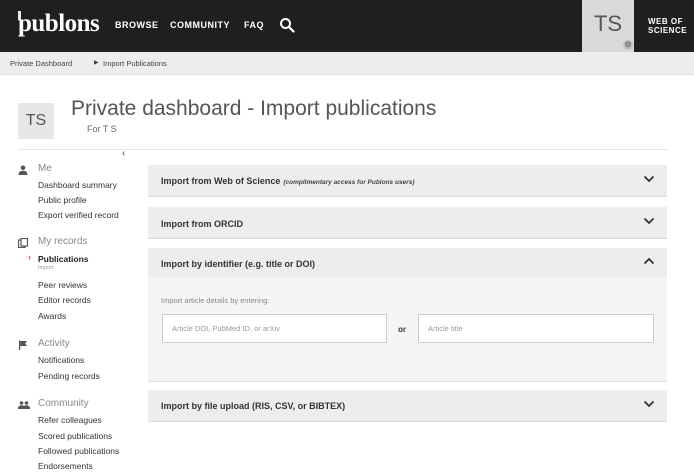 Image resolution: width=694 pixels, height=472 pixels. Describe the element at coordinates (202, 224) in the screenshot. I see `panel-title: Import from ORCID` at that location.